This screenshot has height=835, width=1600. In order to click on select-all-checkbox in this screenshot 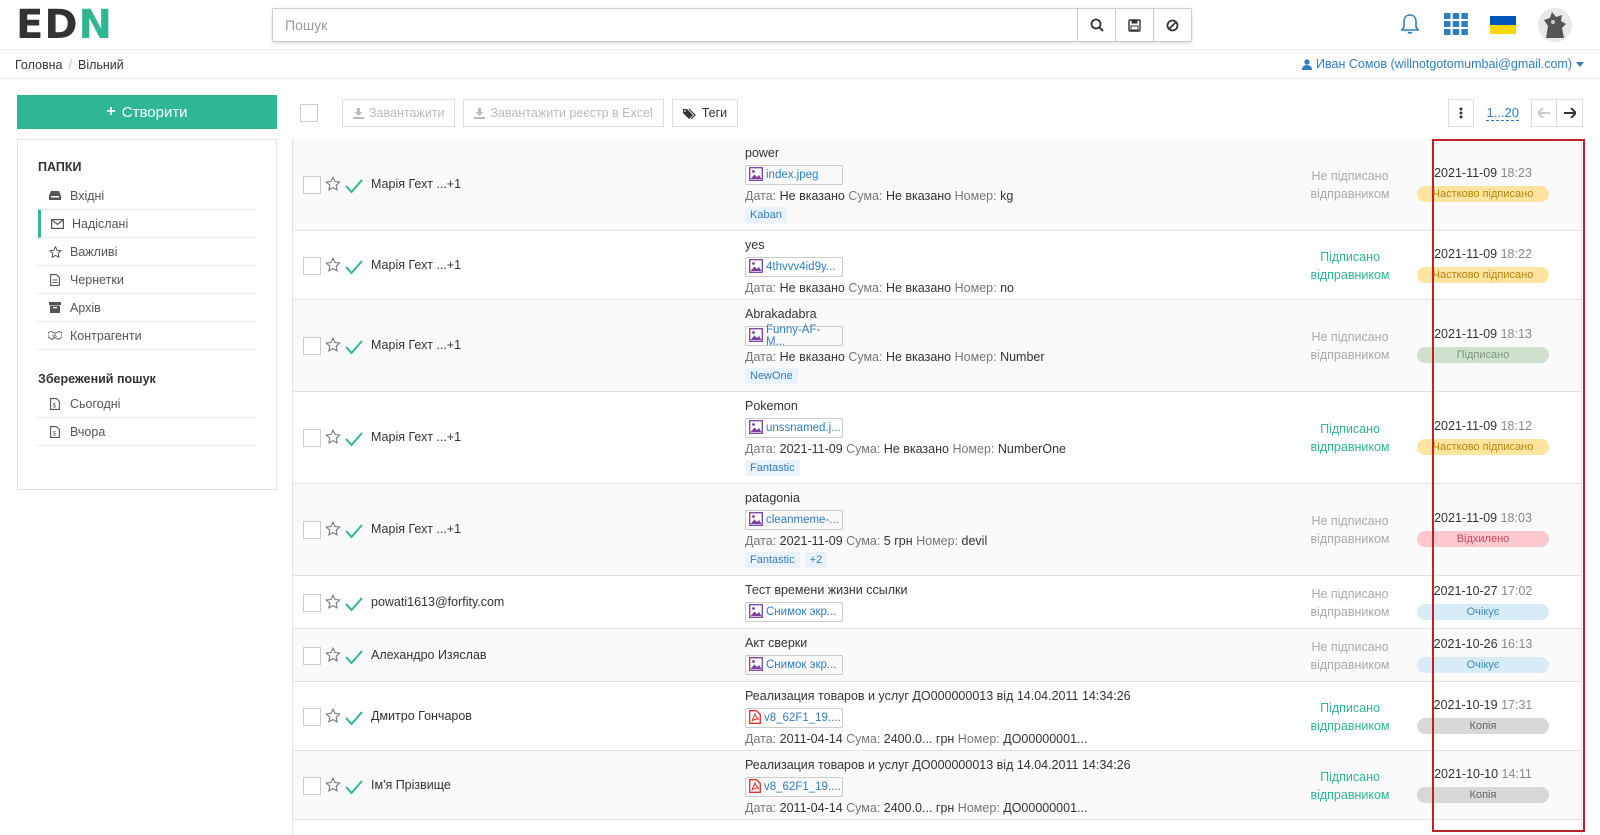, I will do `click(309, 113)`.